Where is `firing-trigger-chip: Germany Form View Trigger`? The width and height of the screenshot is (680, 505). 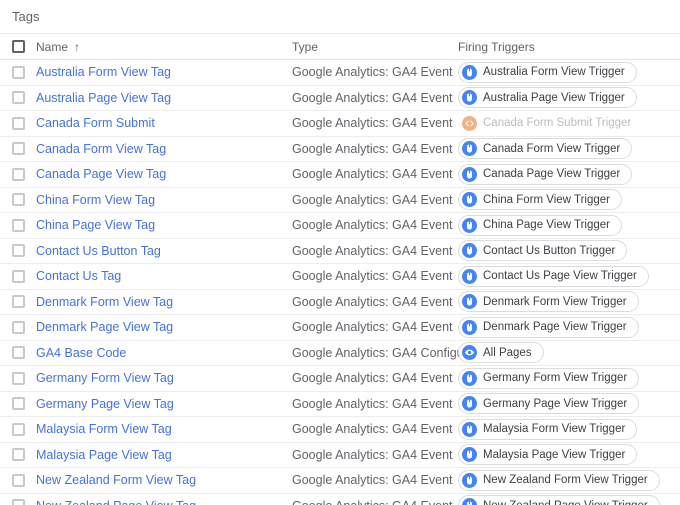 firing-trigger-chip: Germany Form View Trigger is located at coordinates (549, 378).